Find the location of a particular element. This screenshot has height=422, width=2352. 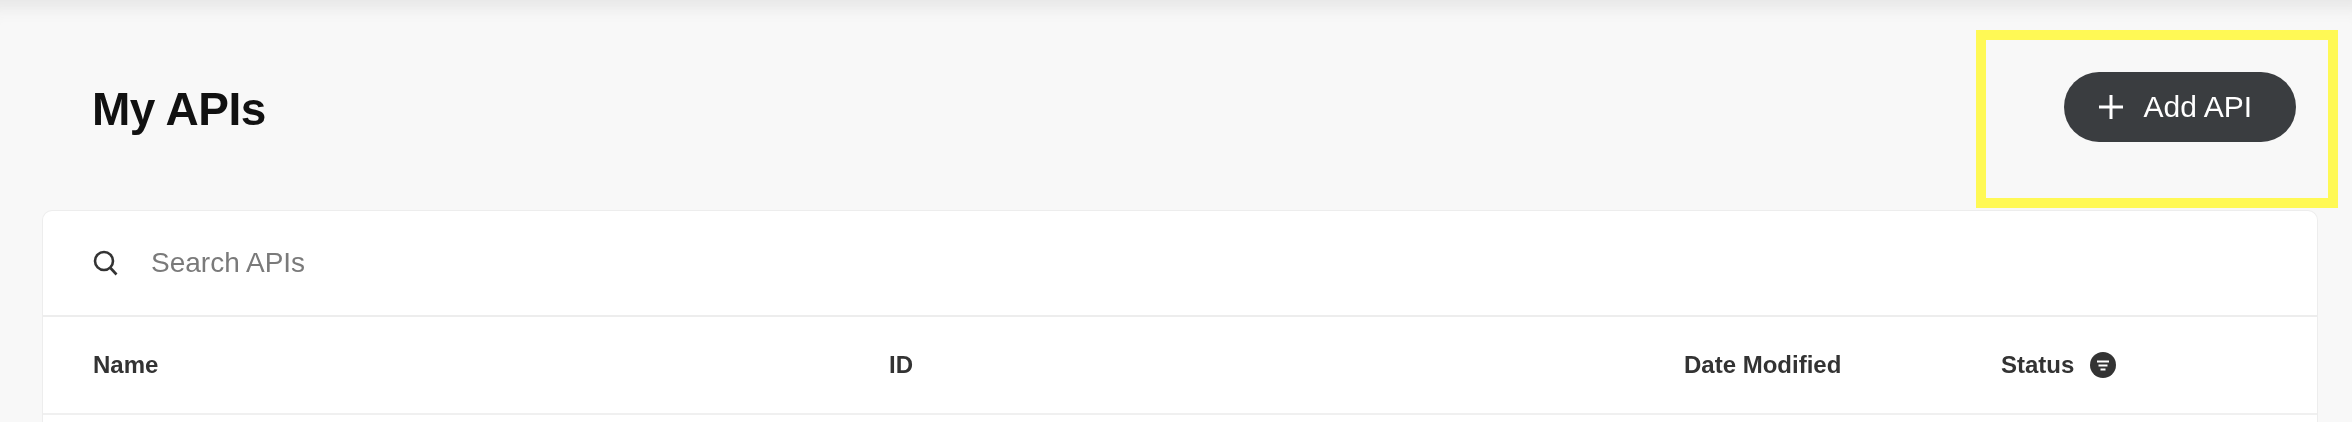

search-field: Search APIs is located at coordinates (449, 263).